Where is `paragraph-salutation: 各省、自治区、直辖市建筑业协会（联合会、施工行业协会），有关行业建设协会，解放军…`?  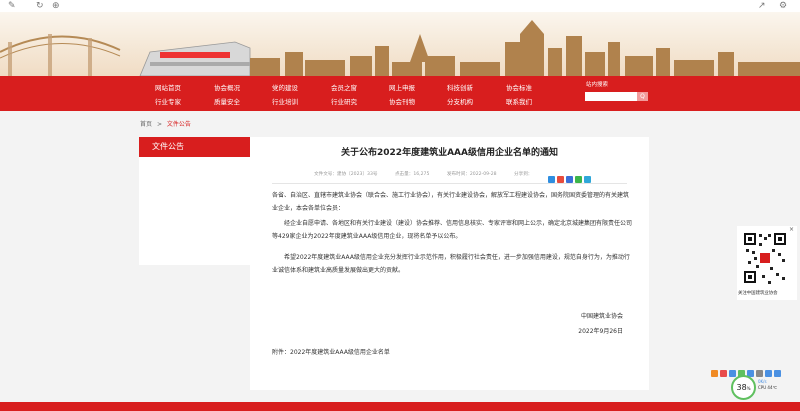
paragraph-salutation: 各省、自治区、直辖市建筑业协会（联合会、施工行业协会），有关行业建设协会，解放军… is located at coordinates (451, 202).